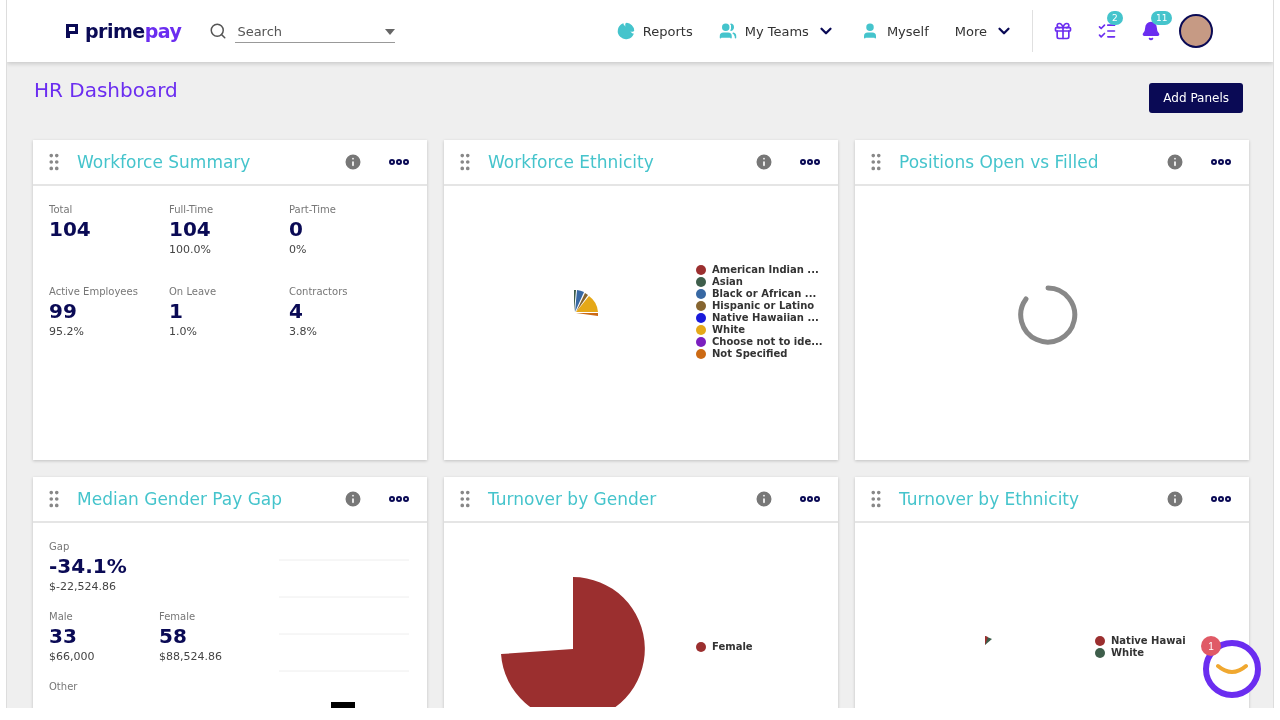 This screenshot has height=720, width=1280. What do you see at coordinates (176, 311) in the screenshot?
I see `stat-value: 1` at bounding box center [176, 311].